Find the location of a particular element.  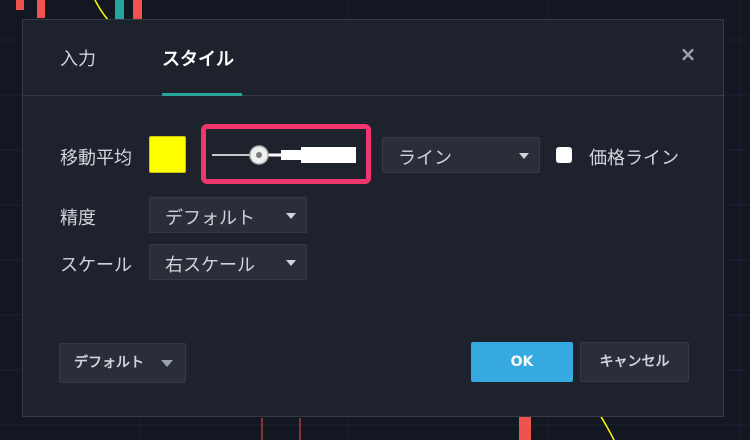

precision-label: 精度 is located at coordinates (78, 218).